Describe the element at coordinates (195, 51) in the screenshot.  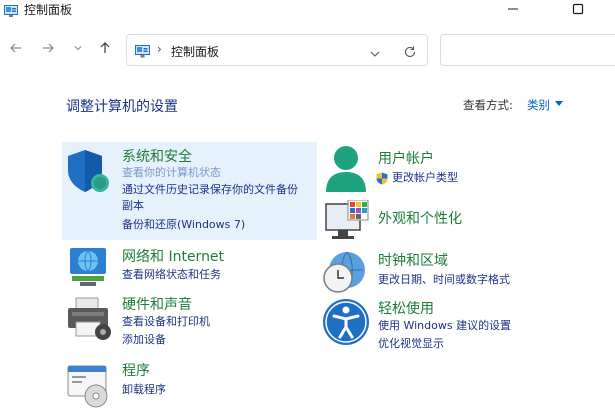
I see `breadcrumb: 控制面板` at that location.